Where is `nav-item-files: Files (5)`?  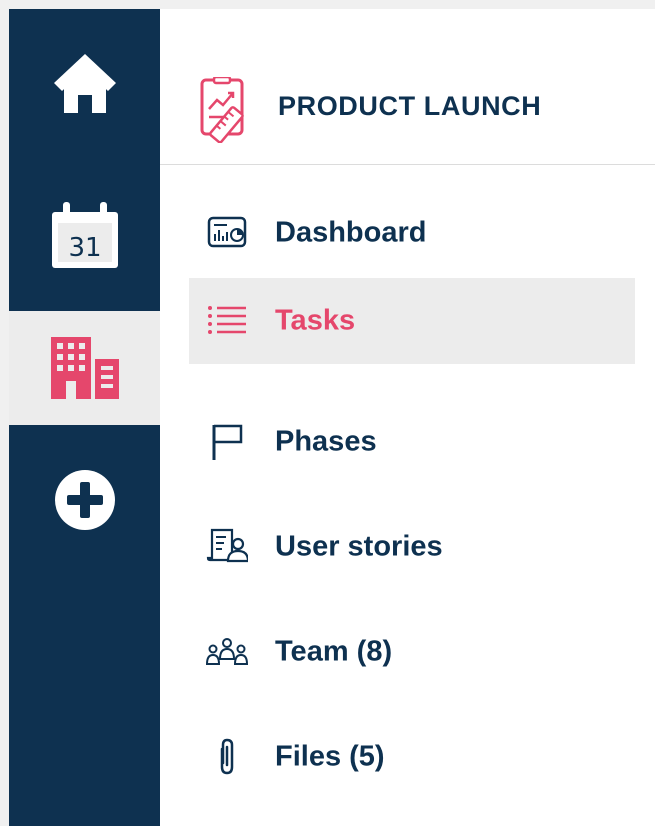
nav-item-files: Files (5) is located at coordinates (412, 757).